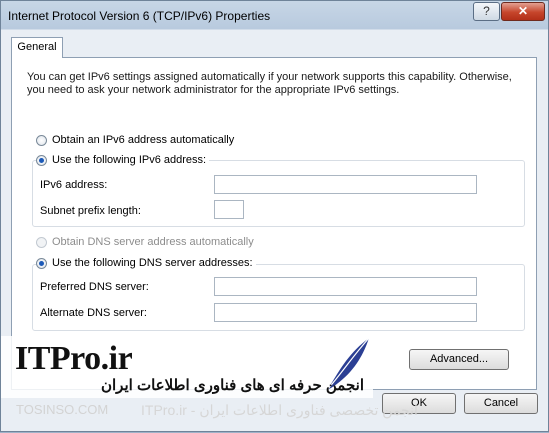 The width and height of the screenshot is (549, 433). I want to click on radio-dns-manual-indicator, so click(41, 263).